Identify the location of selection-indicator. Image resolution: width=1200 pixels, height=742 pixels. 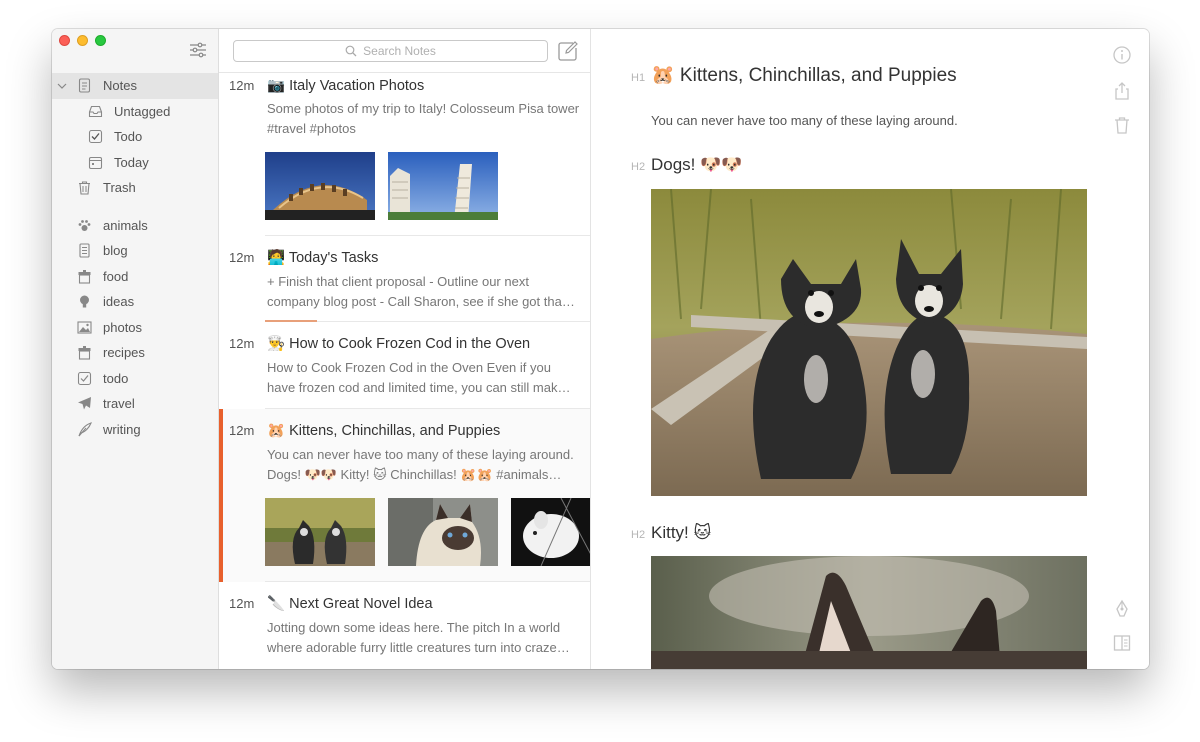
(221, 495).